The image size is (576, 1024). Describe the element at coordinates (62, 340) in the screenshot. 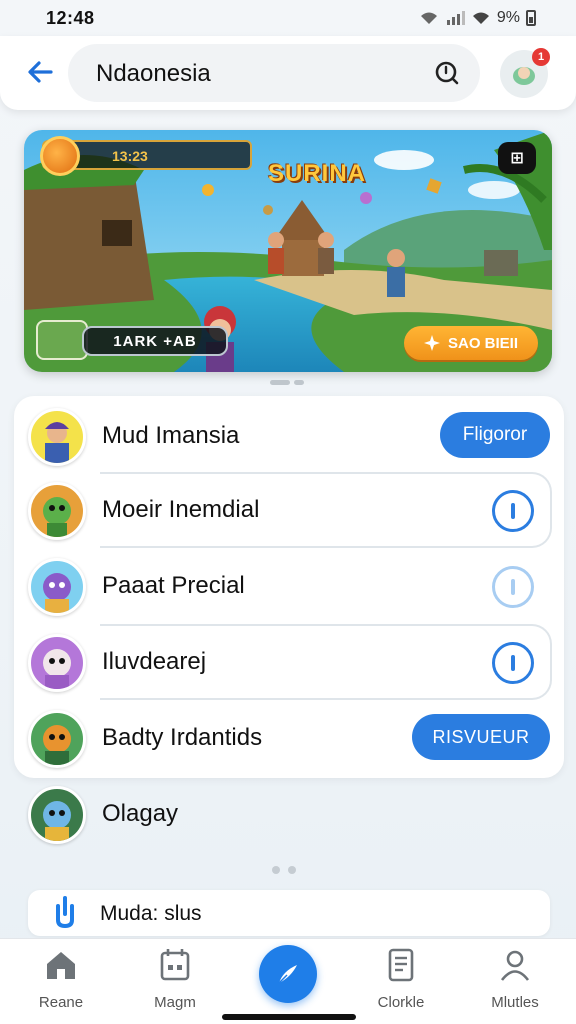

I see `player-avatar` at that location.